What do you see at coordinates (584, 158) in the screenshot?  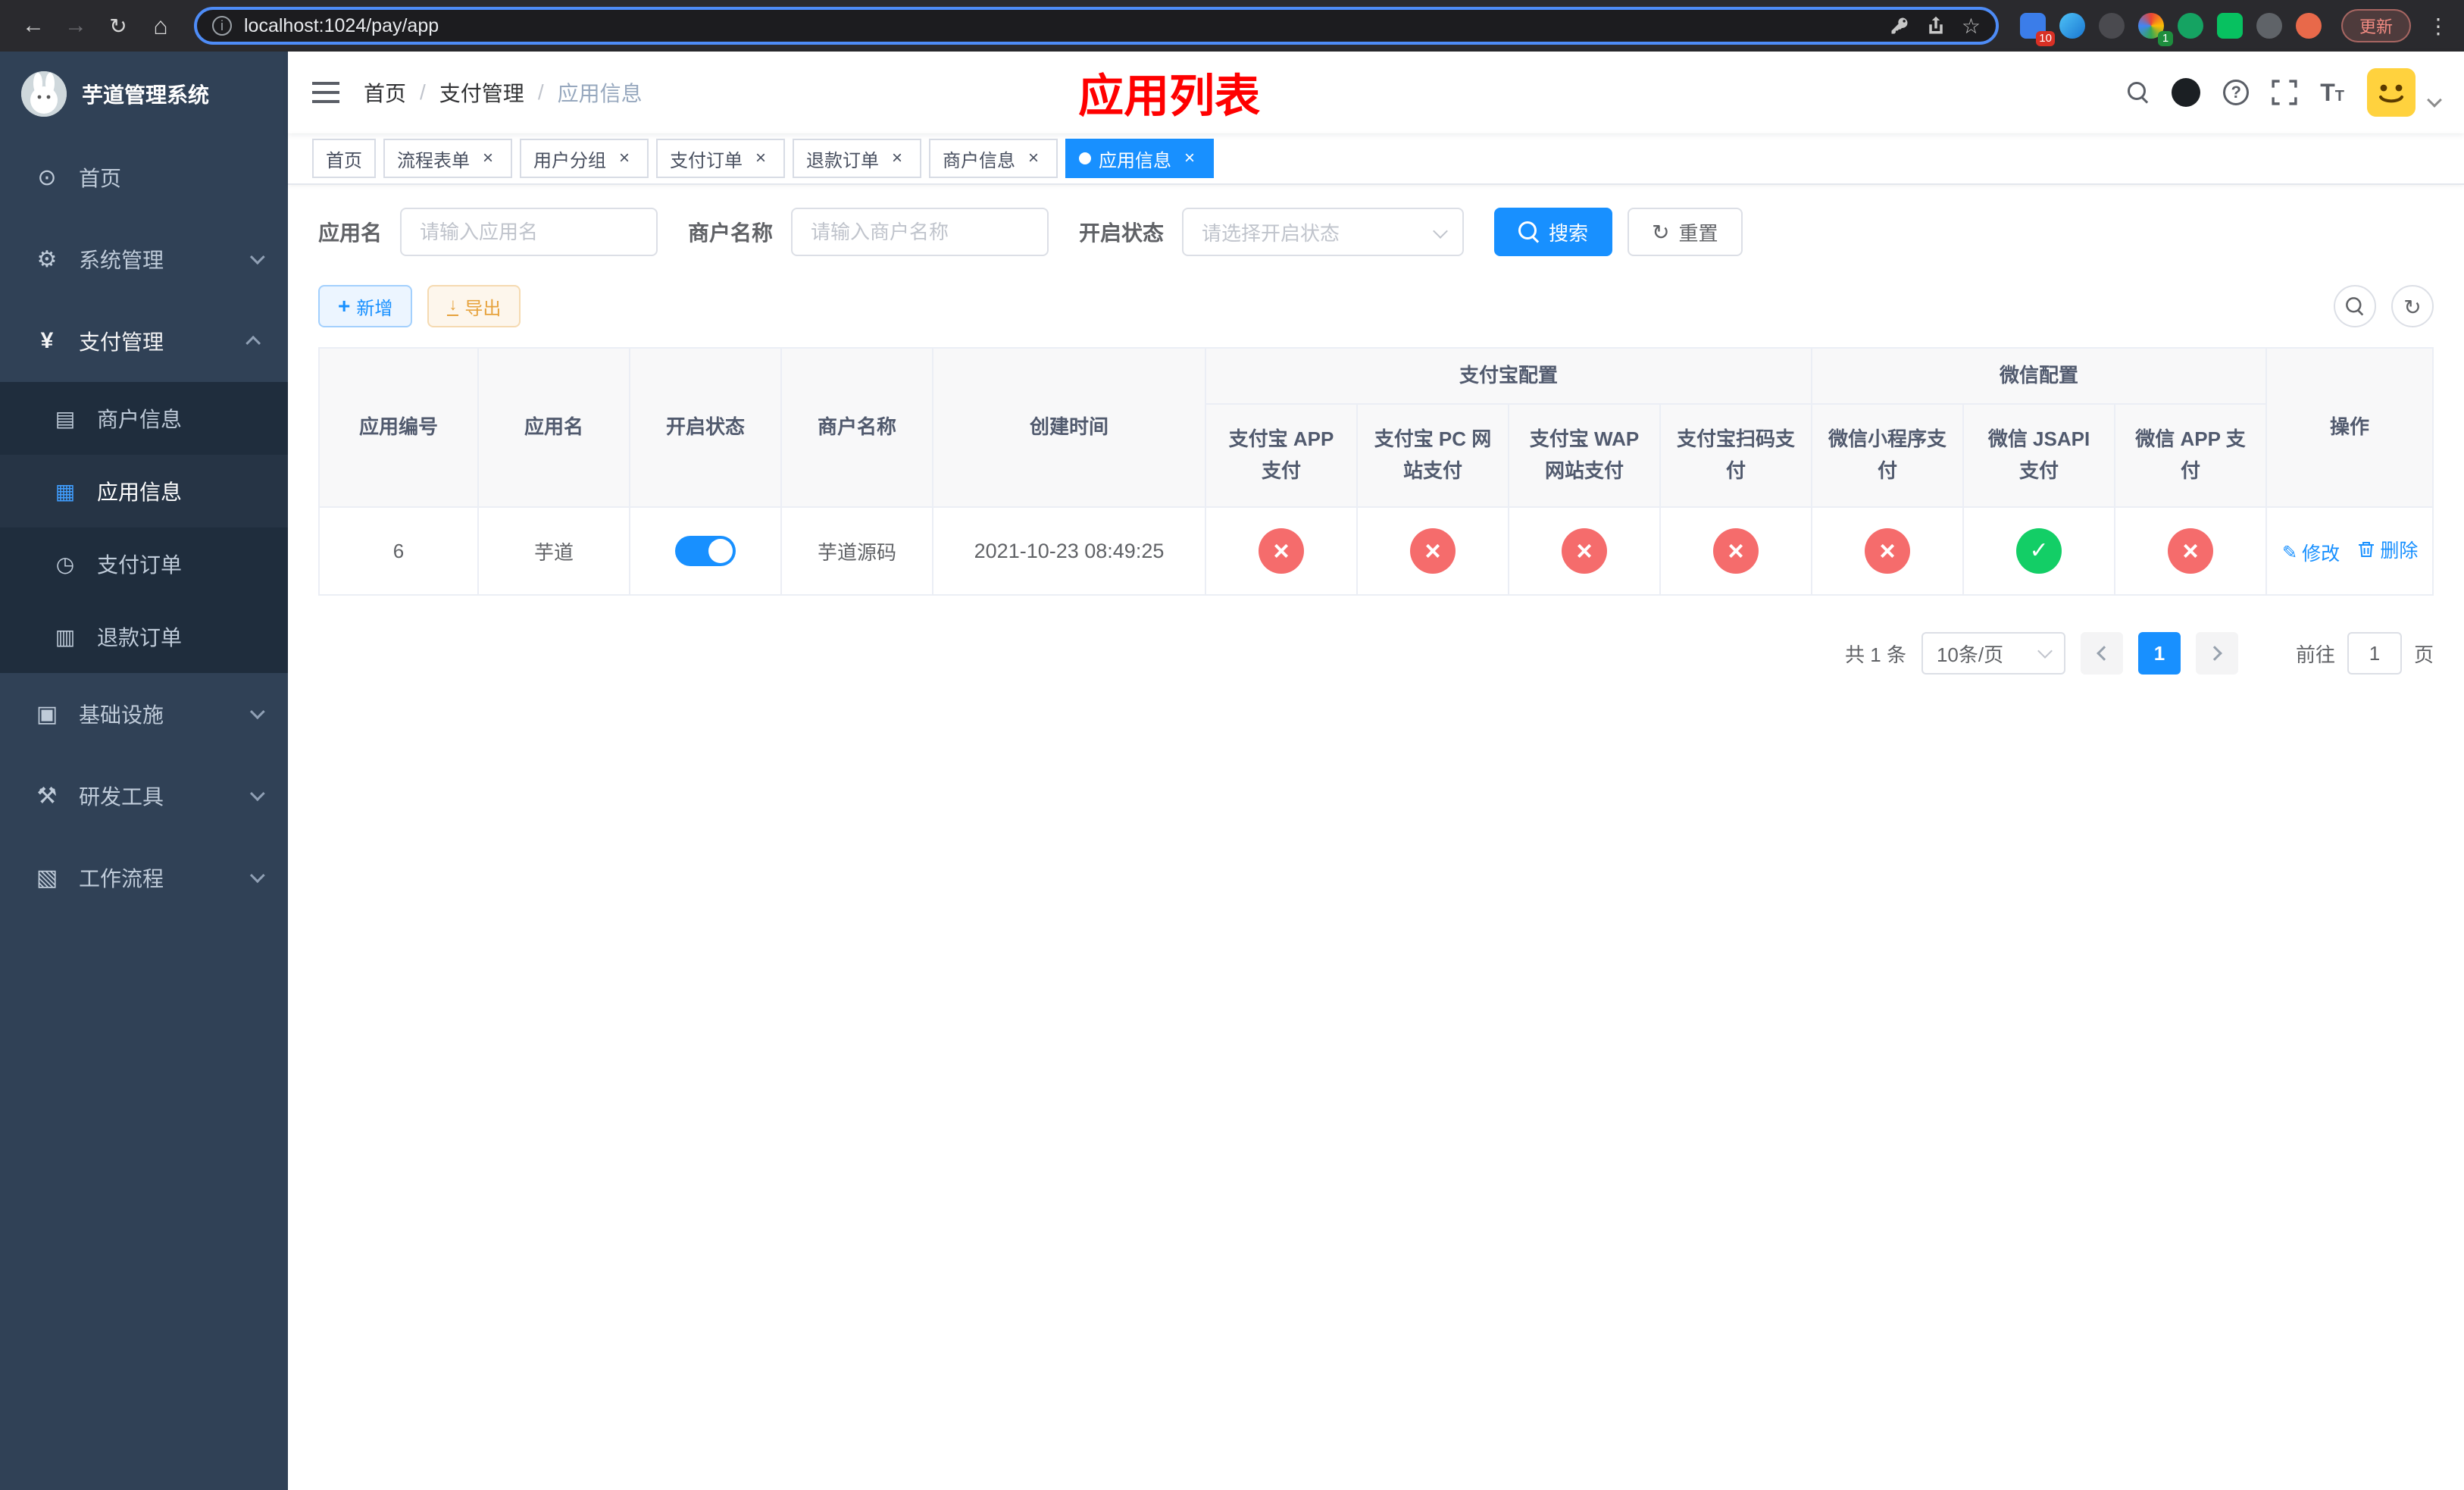 I see `tab-user-group: 用户分组` at bounding box center [584, 158].